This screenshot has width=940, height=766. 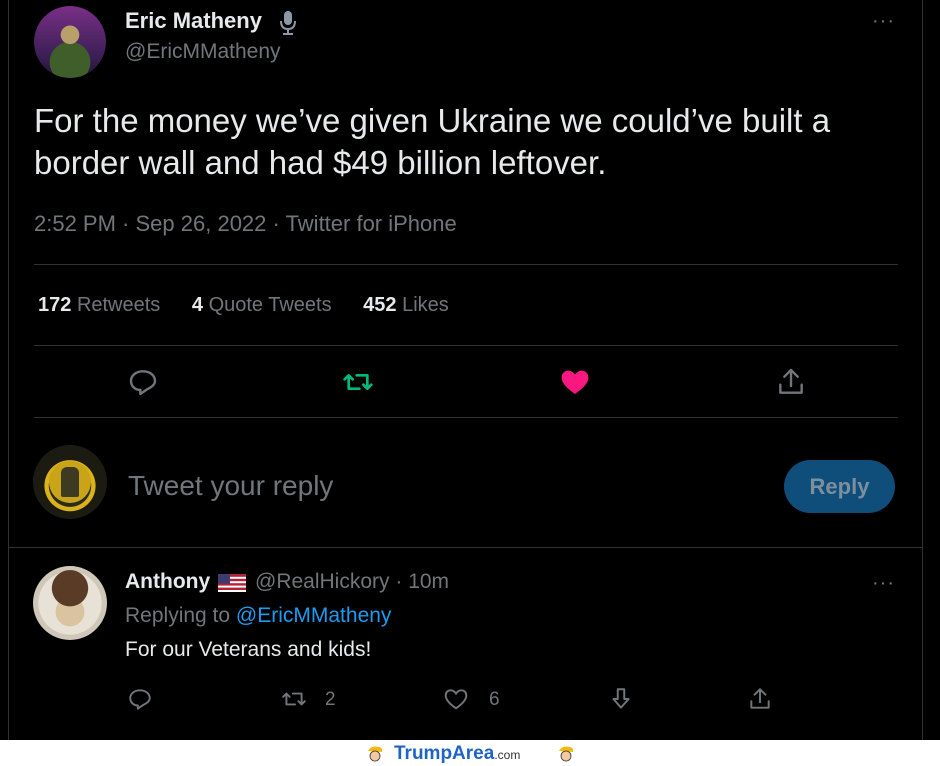 What do you see at coordinates (428, 581) in the screenshot?
I see `reply-age: 10m` at bounding box center [428, 581].